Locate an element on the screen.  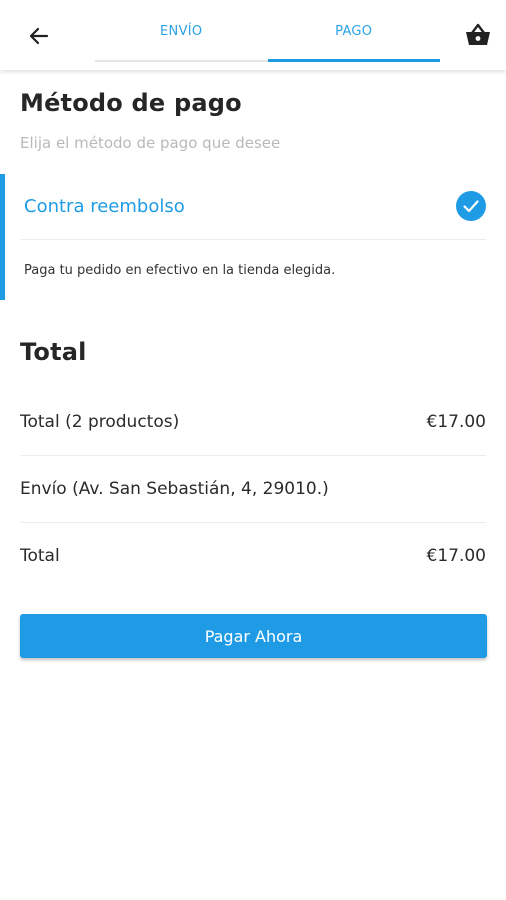
selected-accent-bar is located at coordinates (2, 237).